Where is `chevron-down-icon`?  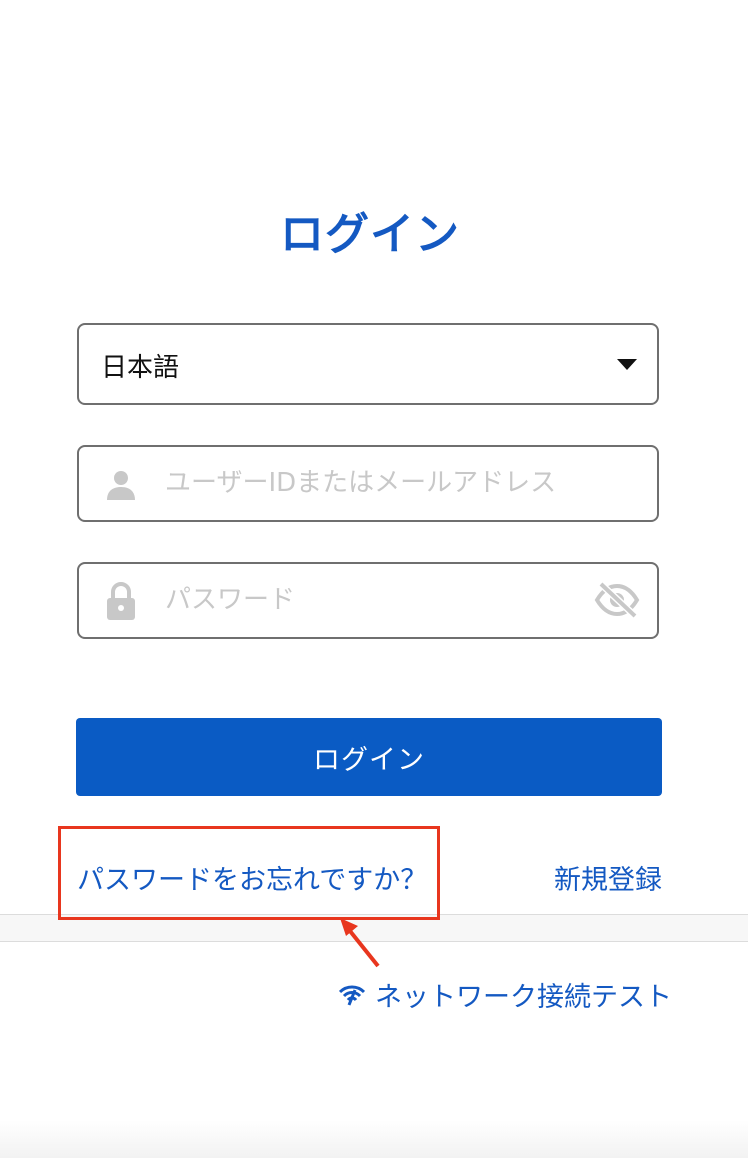 chevron-down-icon is located at coordinates (627, 364).